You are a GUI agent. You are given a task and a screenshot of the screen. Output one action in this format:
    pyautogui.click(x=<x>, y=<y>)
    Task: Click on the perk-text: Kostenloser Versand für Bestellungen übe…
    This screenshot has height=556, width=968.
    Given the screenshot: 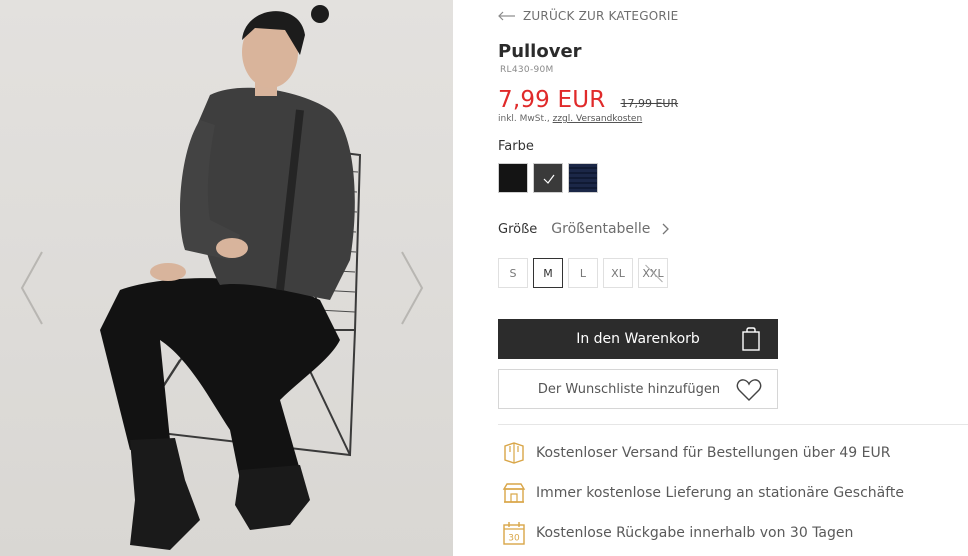 What is the action you would take?
    pyautogui.click(x=713, y=453)
    